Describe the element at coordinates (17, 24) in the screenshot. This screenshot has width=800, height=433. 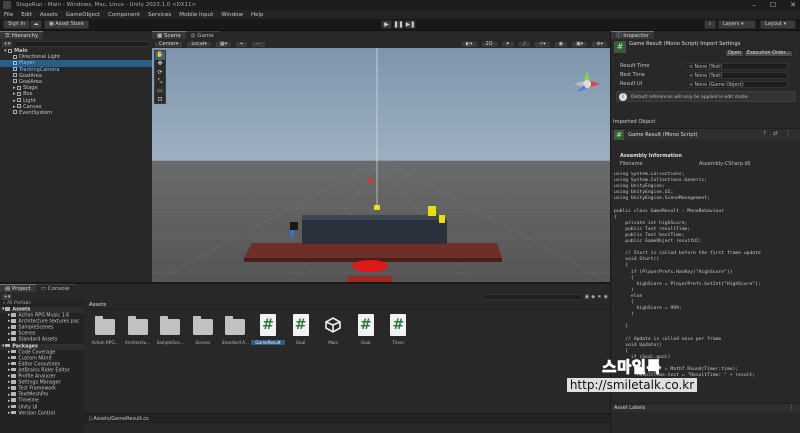
I see `sign-in-button: Sign In` at that location.